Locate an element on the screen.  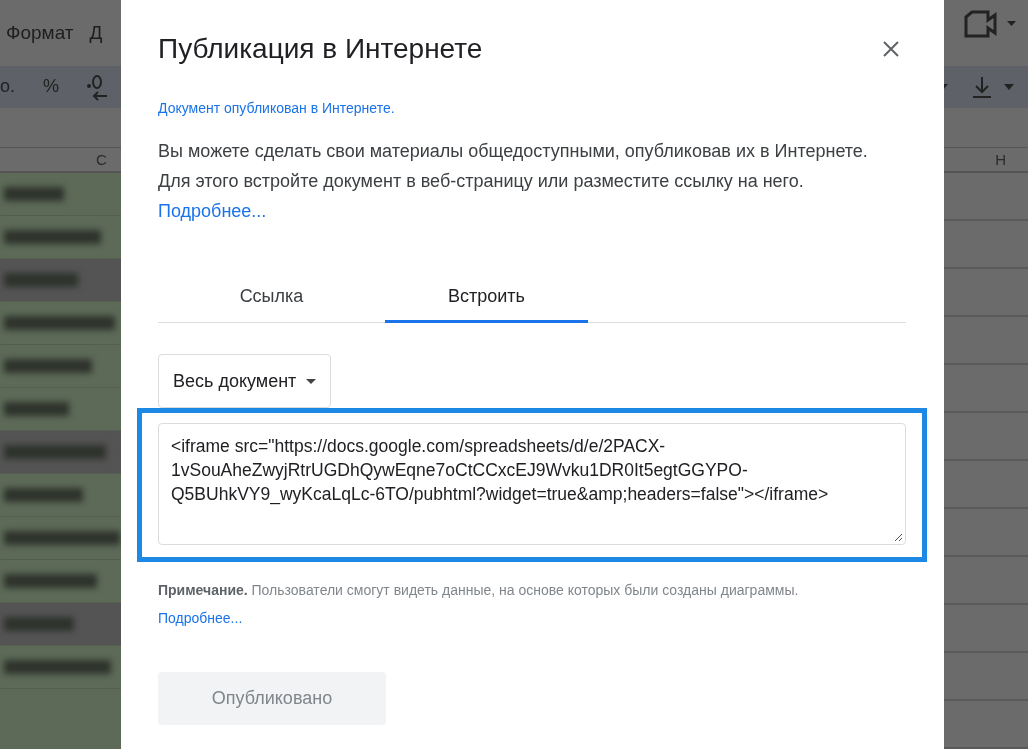
embed-code-field: <iframe src="https://docs.google.com/spreadsheets/d/e/2PACX-1vSouAheZwyjRtrUGDhQywEqne7oCtCCxcEJ9Wvku1DR0It5egtGGYPO-Q5BUhkVY9_wyKcaLqLc-6TO/pubhtml?widget=true&amp;headers=false"></iframe> is located at coordinates (532, 484).